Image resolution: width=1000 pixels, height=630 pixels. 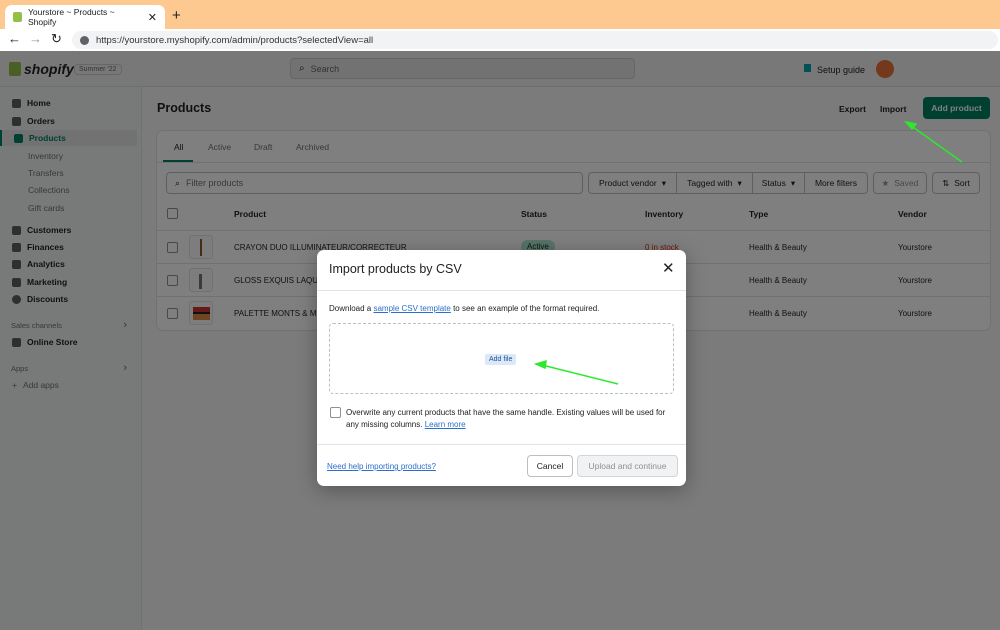 I want to click on arrow-to-add-file, so click(x=576, y=372).